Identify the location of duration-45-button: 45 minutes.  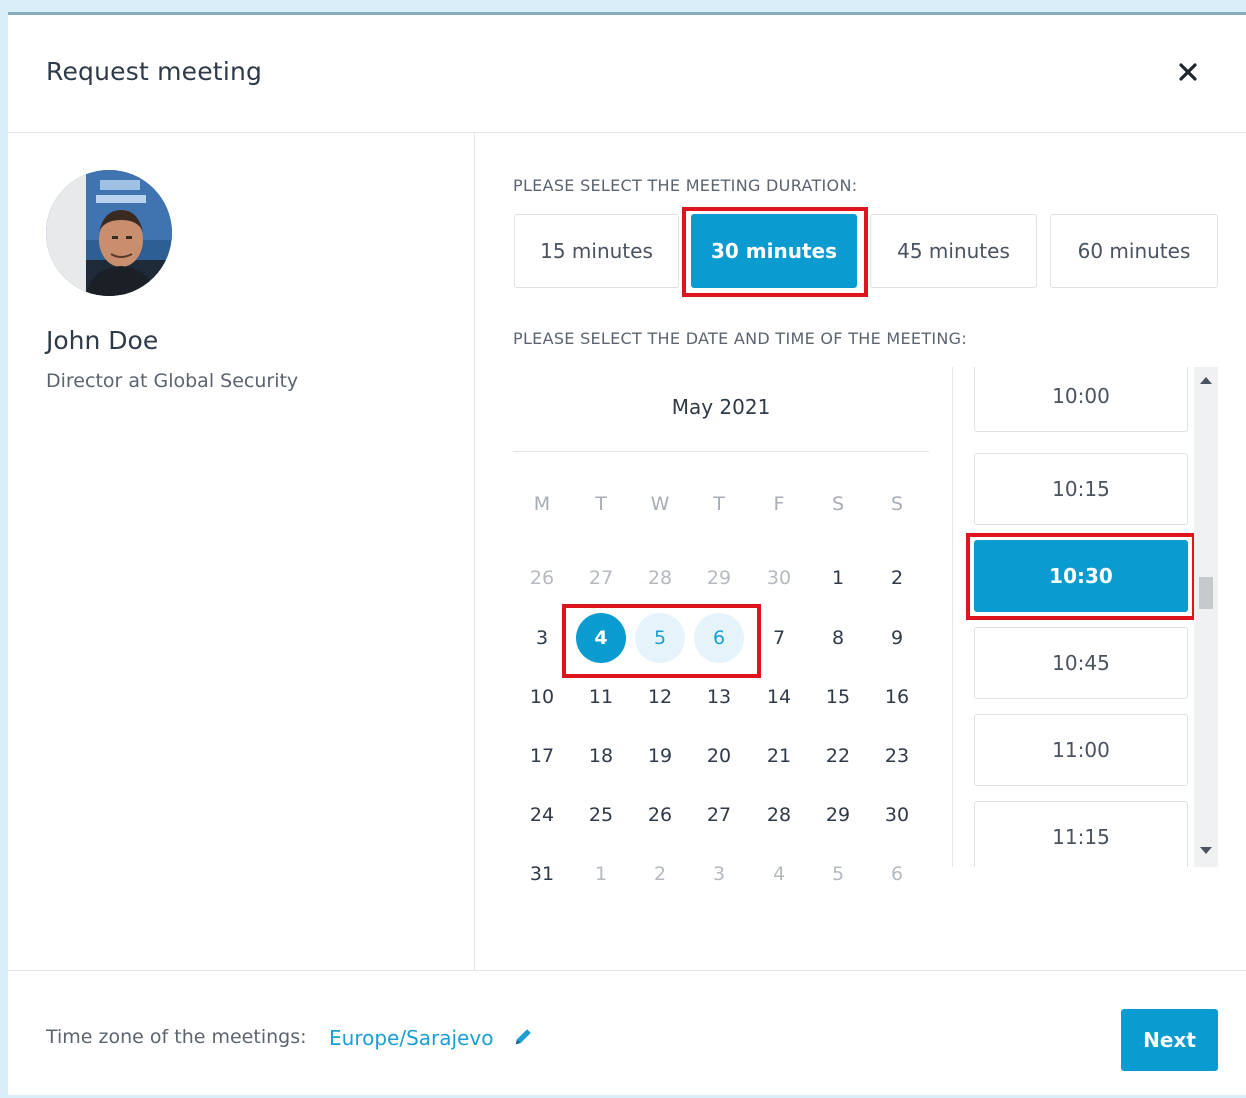
(953, 251).